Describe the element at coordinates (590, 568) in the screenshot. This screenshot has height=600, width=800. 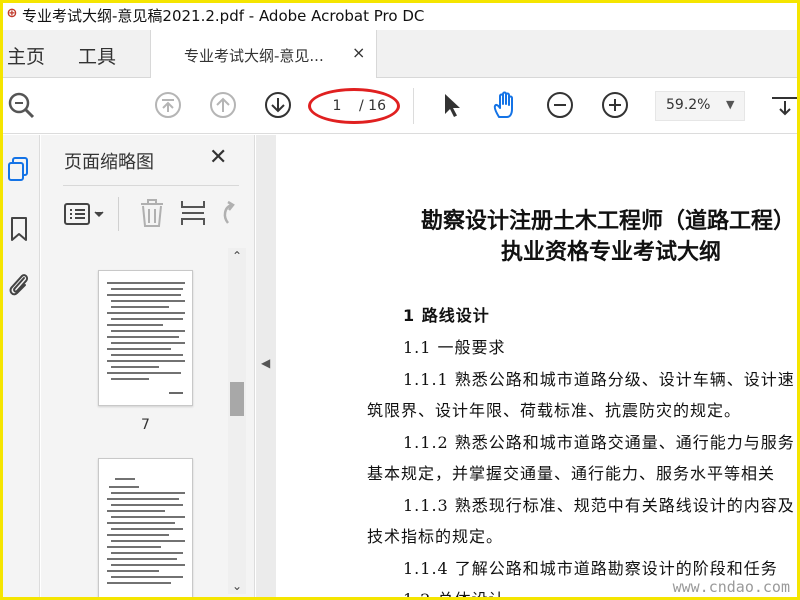
I see `body-line: 1.1.4 了解公路和城市道路勘察设计的阶段和任务` at that location.